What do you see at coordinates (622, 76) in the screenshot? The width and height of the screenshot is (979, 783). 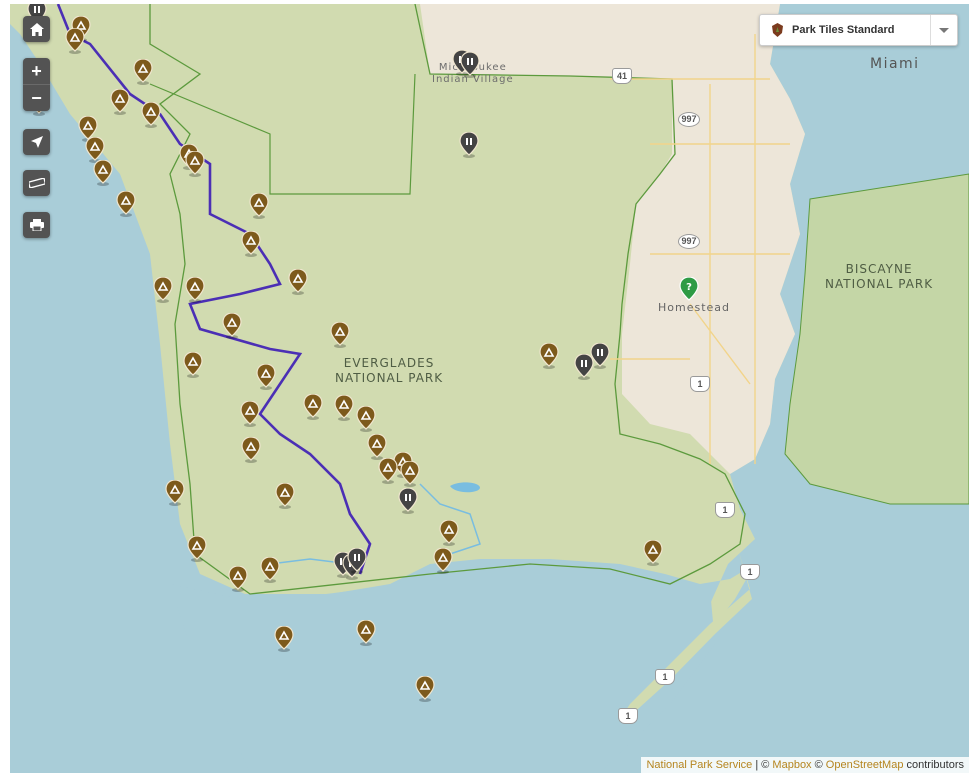 I see `us-41-shield: 41` at bounding box center [622, 76].